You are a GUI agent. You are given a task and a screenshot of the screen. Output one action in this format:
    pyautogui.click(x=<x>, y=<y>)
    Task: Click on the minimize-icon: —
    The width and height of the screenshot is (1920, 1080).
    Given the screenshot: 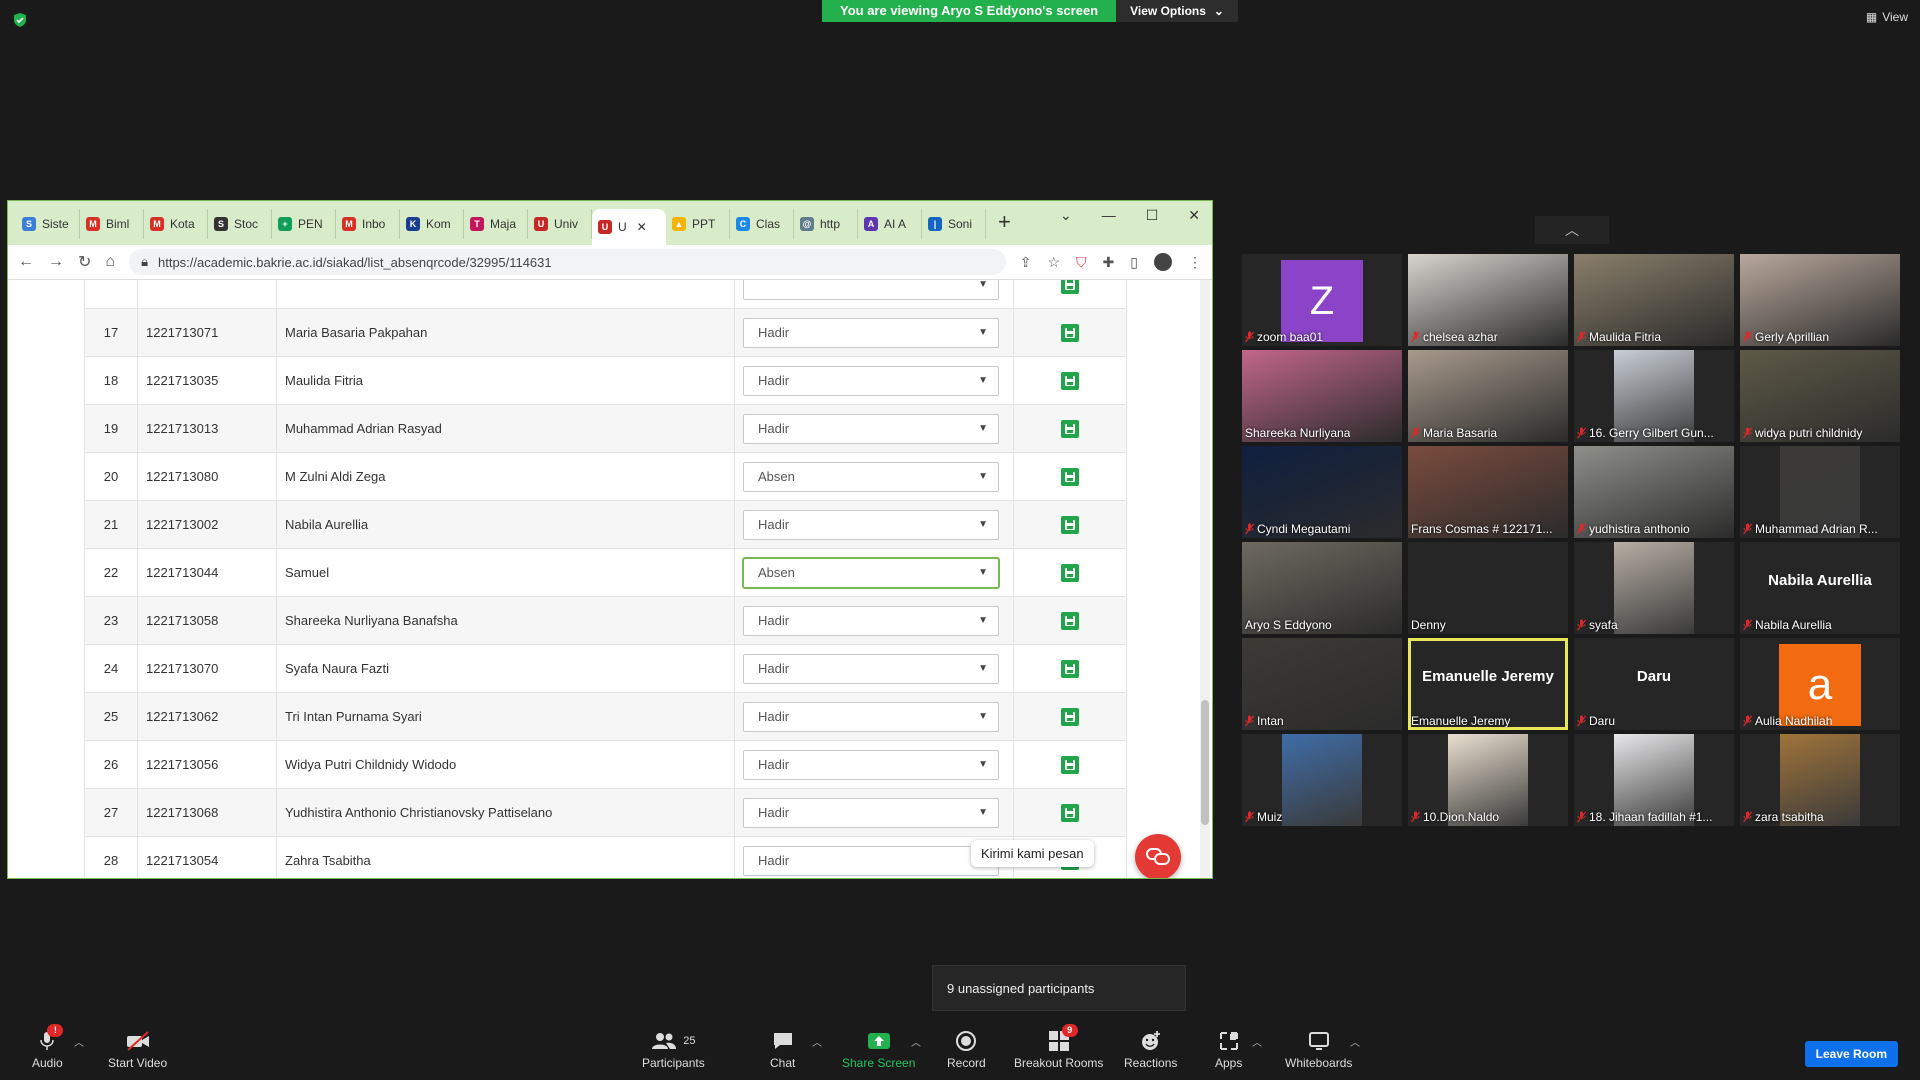 What is the action you would take?
    pyautogui.click(x=1109, y=215)
    